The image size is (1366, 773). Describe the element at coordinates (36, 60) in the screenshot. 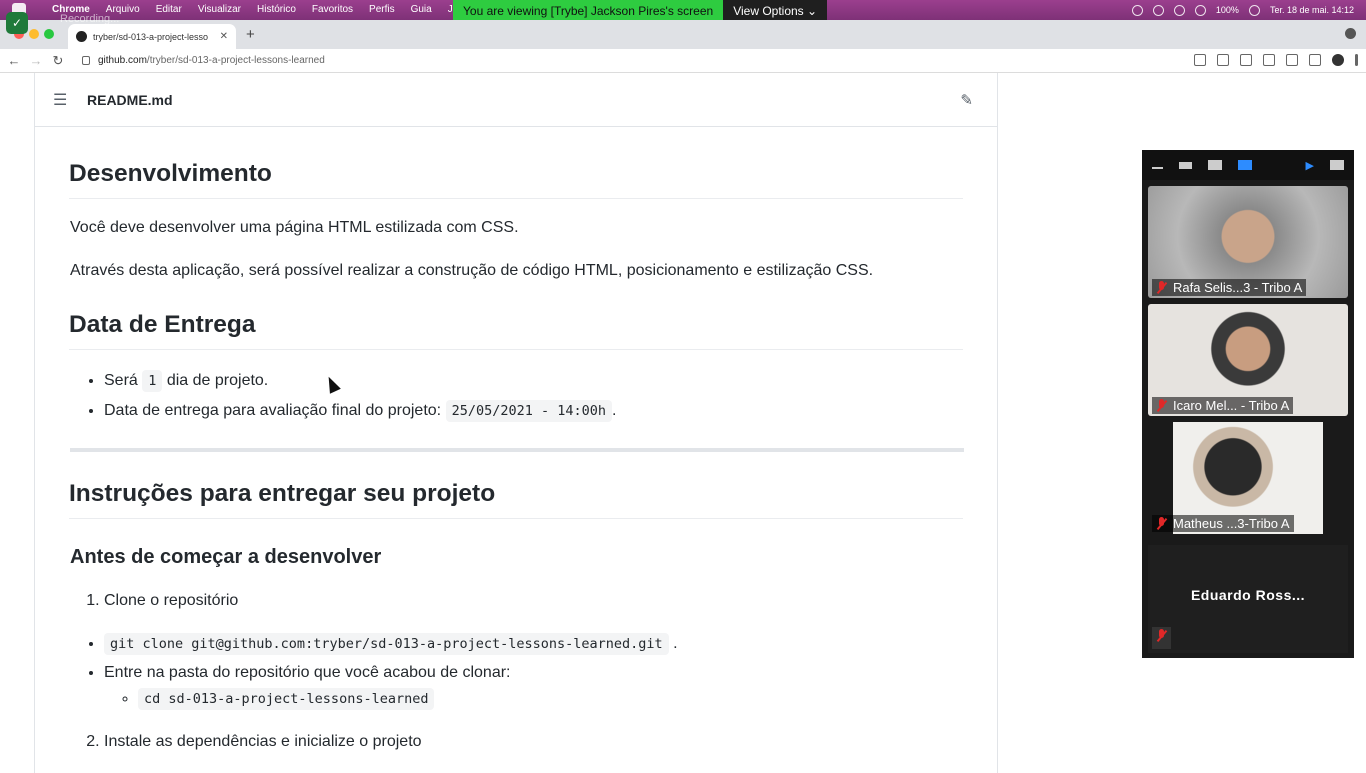

I see `forward-button: →` at that location.